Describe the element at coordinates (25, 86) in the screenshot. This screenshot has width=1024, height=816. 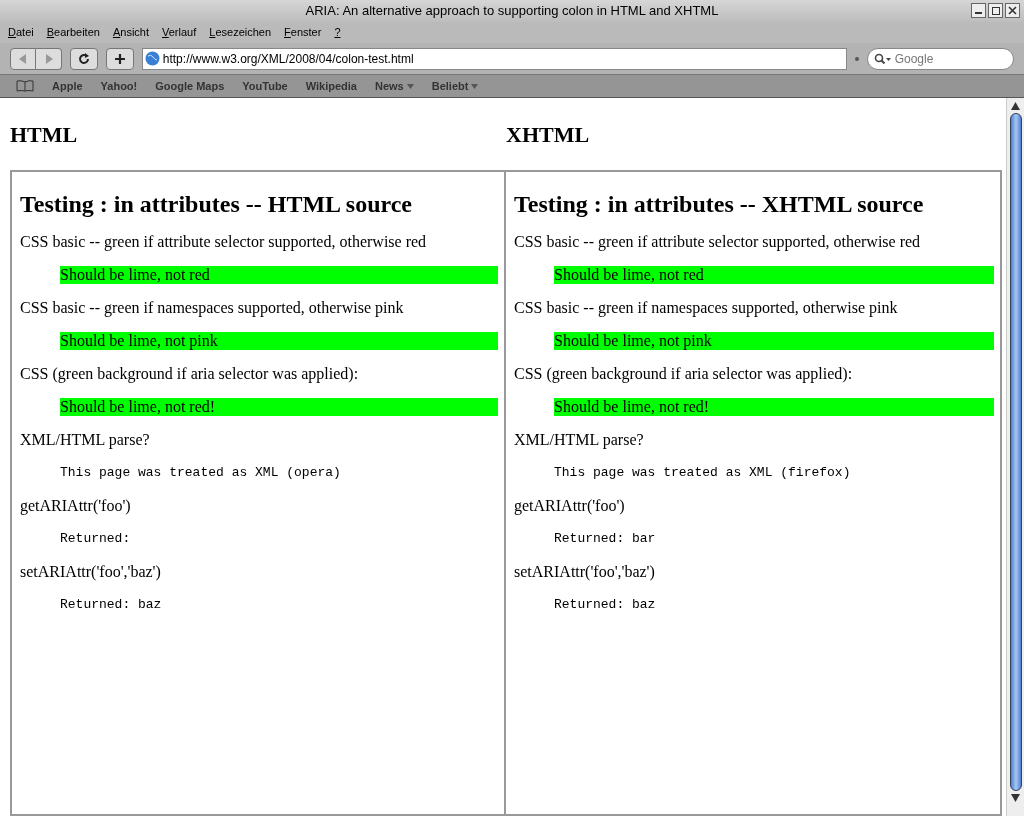
I see `book-icon` at that location.